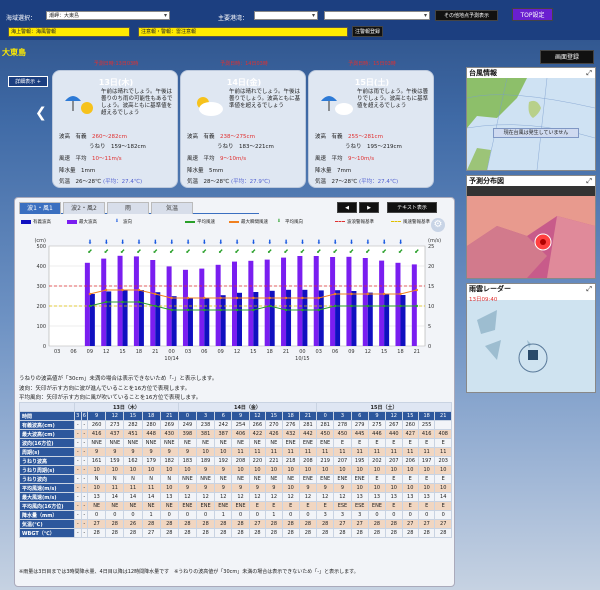 The image size is (600, 590). Describe the element at coordinates (223, 416) in the screenshot. I see `table-cell: 6` at that location.